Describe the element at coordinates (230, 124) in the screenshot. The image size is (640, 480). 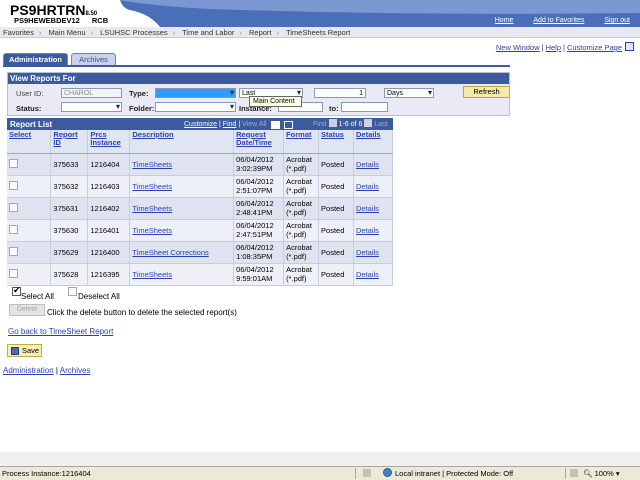
I see `find-link: Find` at that location.